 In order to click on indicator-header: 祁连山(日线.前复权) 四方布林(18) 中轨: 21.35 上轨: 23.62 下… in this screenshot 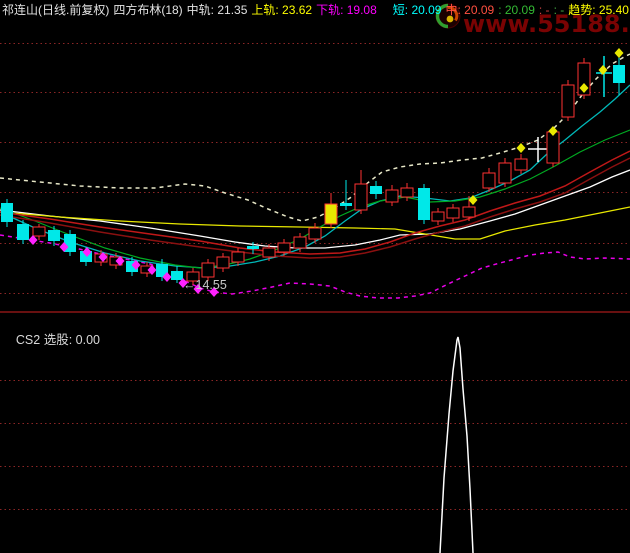, I will do `click(316, 10)`.